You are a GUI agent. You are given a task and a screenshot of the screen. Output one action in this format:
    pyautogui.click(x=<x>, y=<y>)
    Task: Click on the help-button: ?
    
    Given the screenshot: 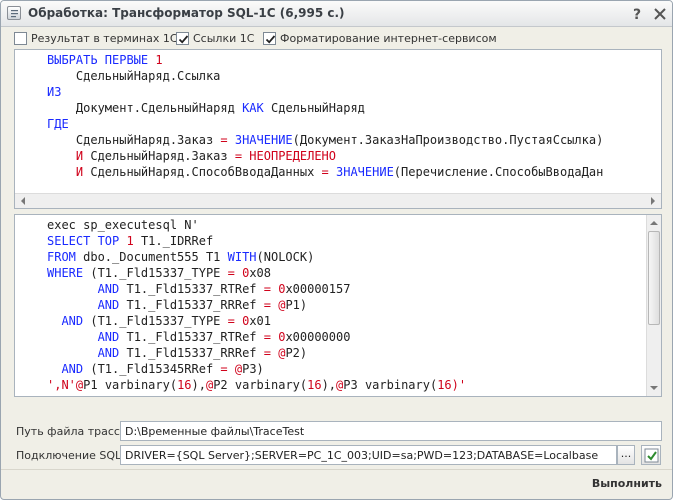 What is the action you would take?
    pyautogui.click(x=637, y=14)
    